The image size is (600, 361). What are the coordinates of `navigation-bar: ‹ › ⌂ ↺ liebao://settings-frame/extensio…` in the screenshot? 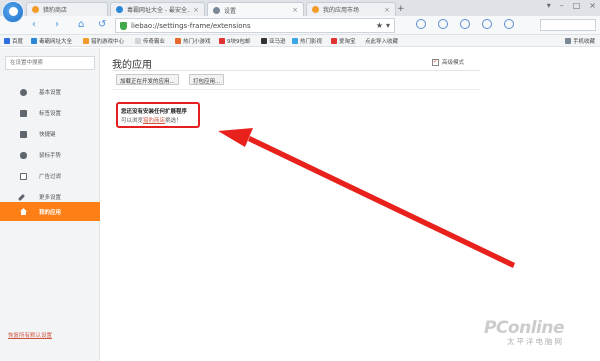 It's located at (300, 25).